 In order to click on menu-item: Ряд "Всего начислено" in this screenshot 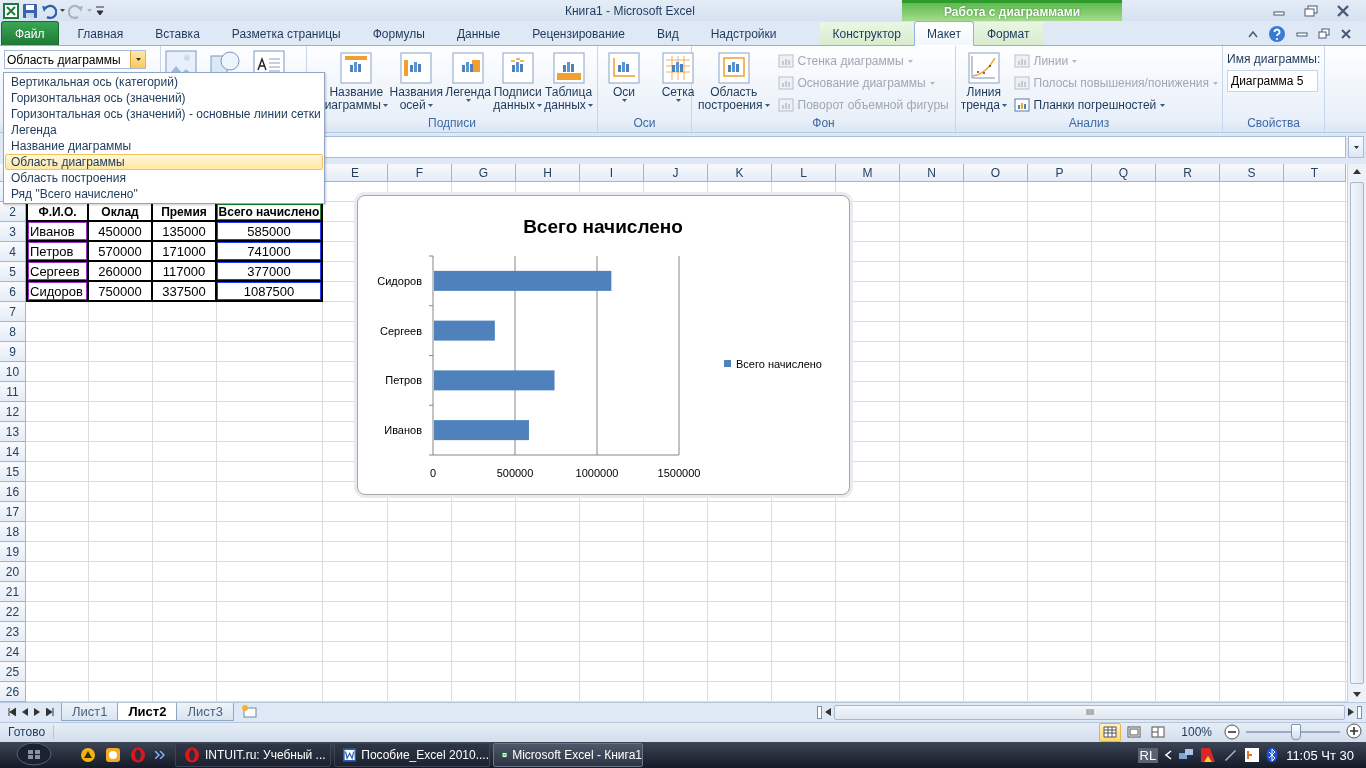, I will do `click(164, 194)`.